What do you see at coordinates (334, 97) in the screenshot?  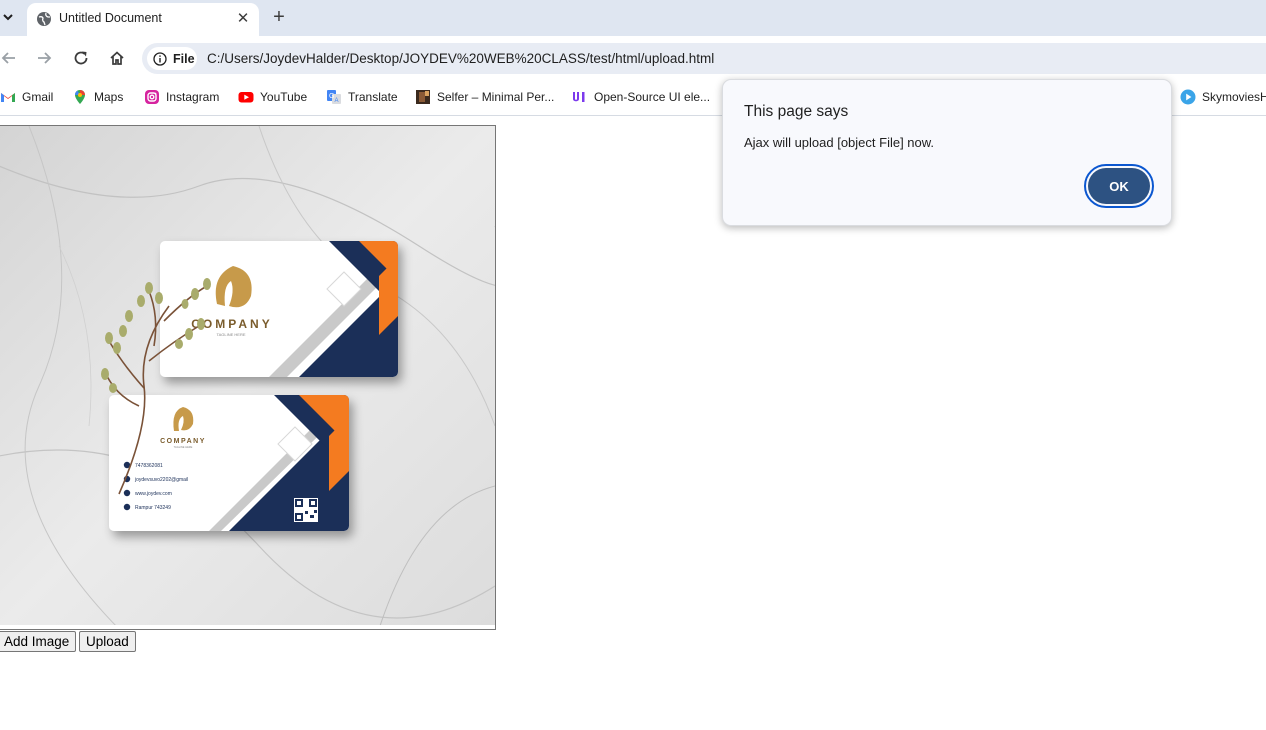 I see `translate-icon: GA` at bounding box center [334, 97].